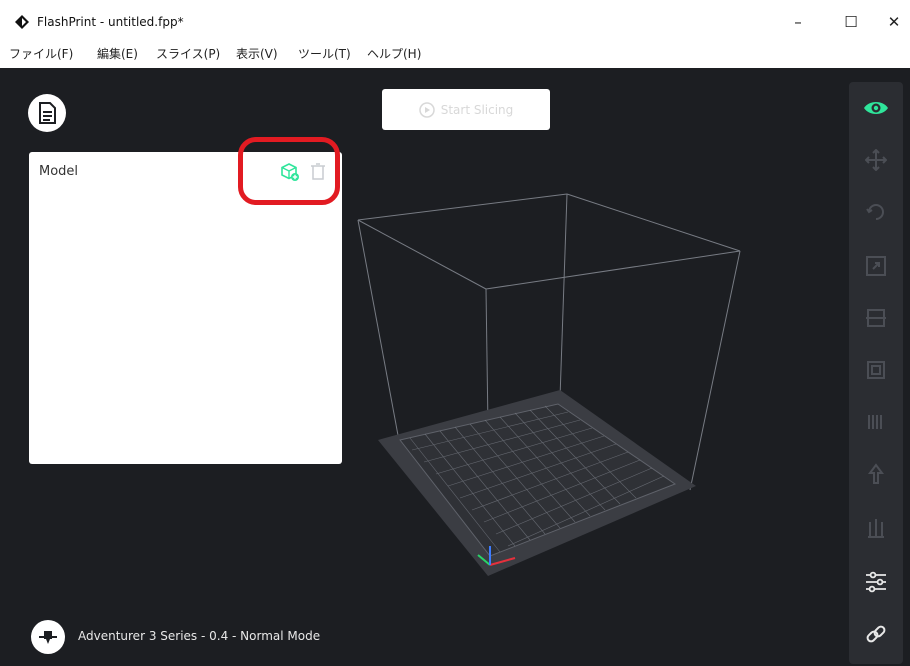 The image size is (910, 666). Describe the element at coordinates (851, 22) in the screenshot. I see `maximize-button: ☐` at that location.